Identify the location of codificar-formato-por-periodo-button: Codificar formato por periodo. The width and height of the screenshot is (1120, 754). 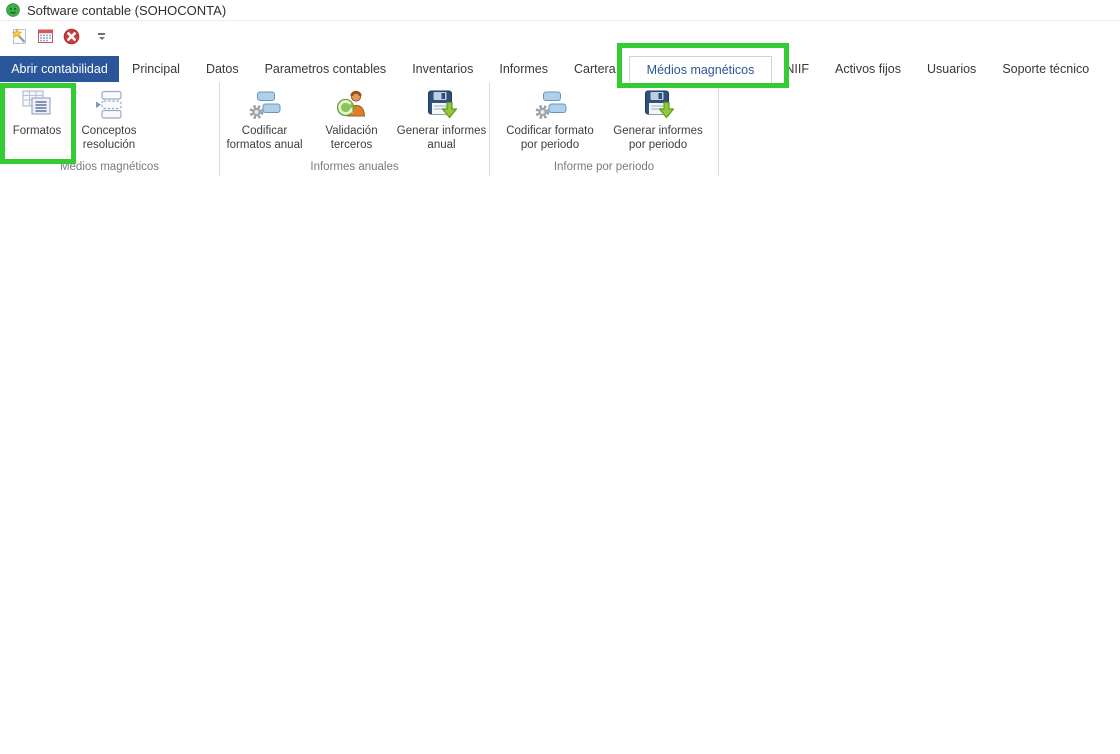
(550, 118).